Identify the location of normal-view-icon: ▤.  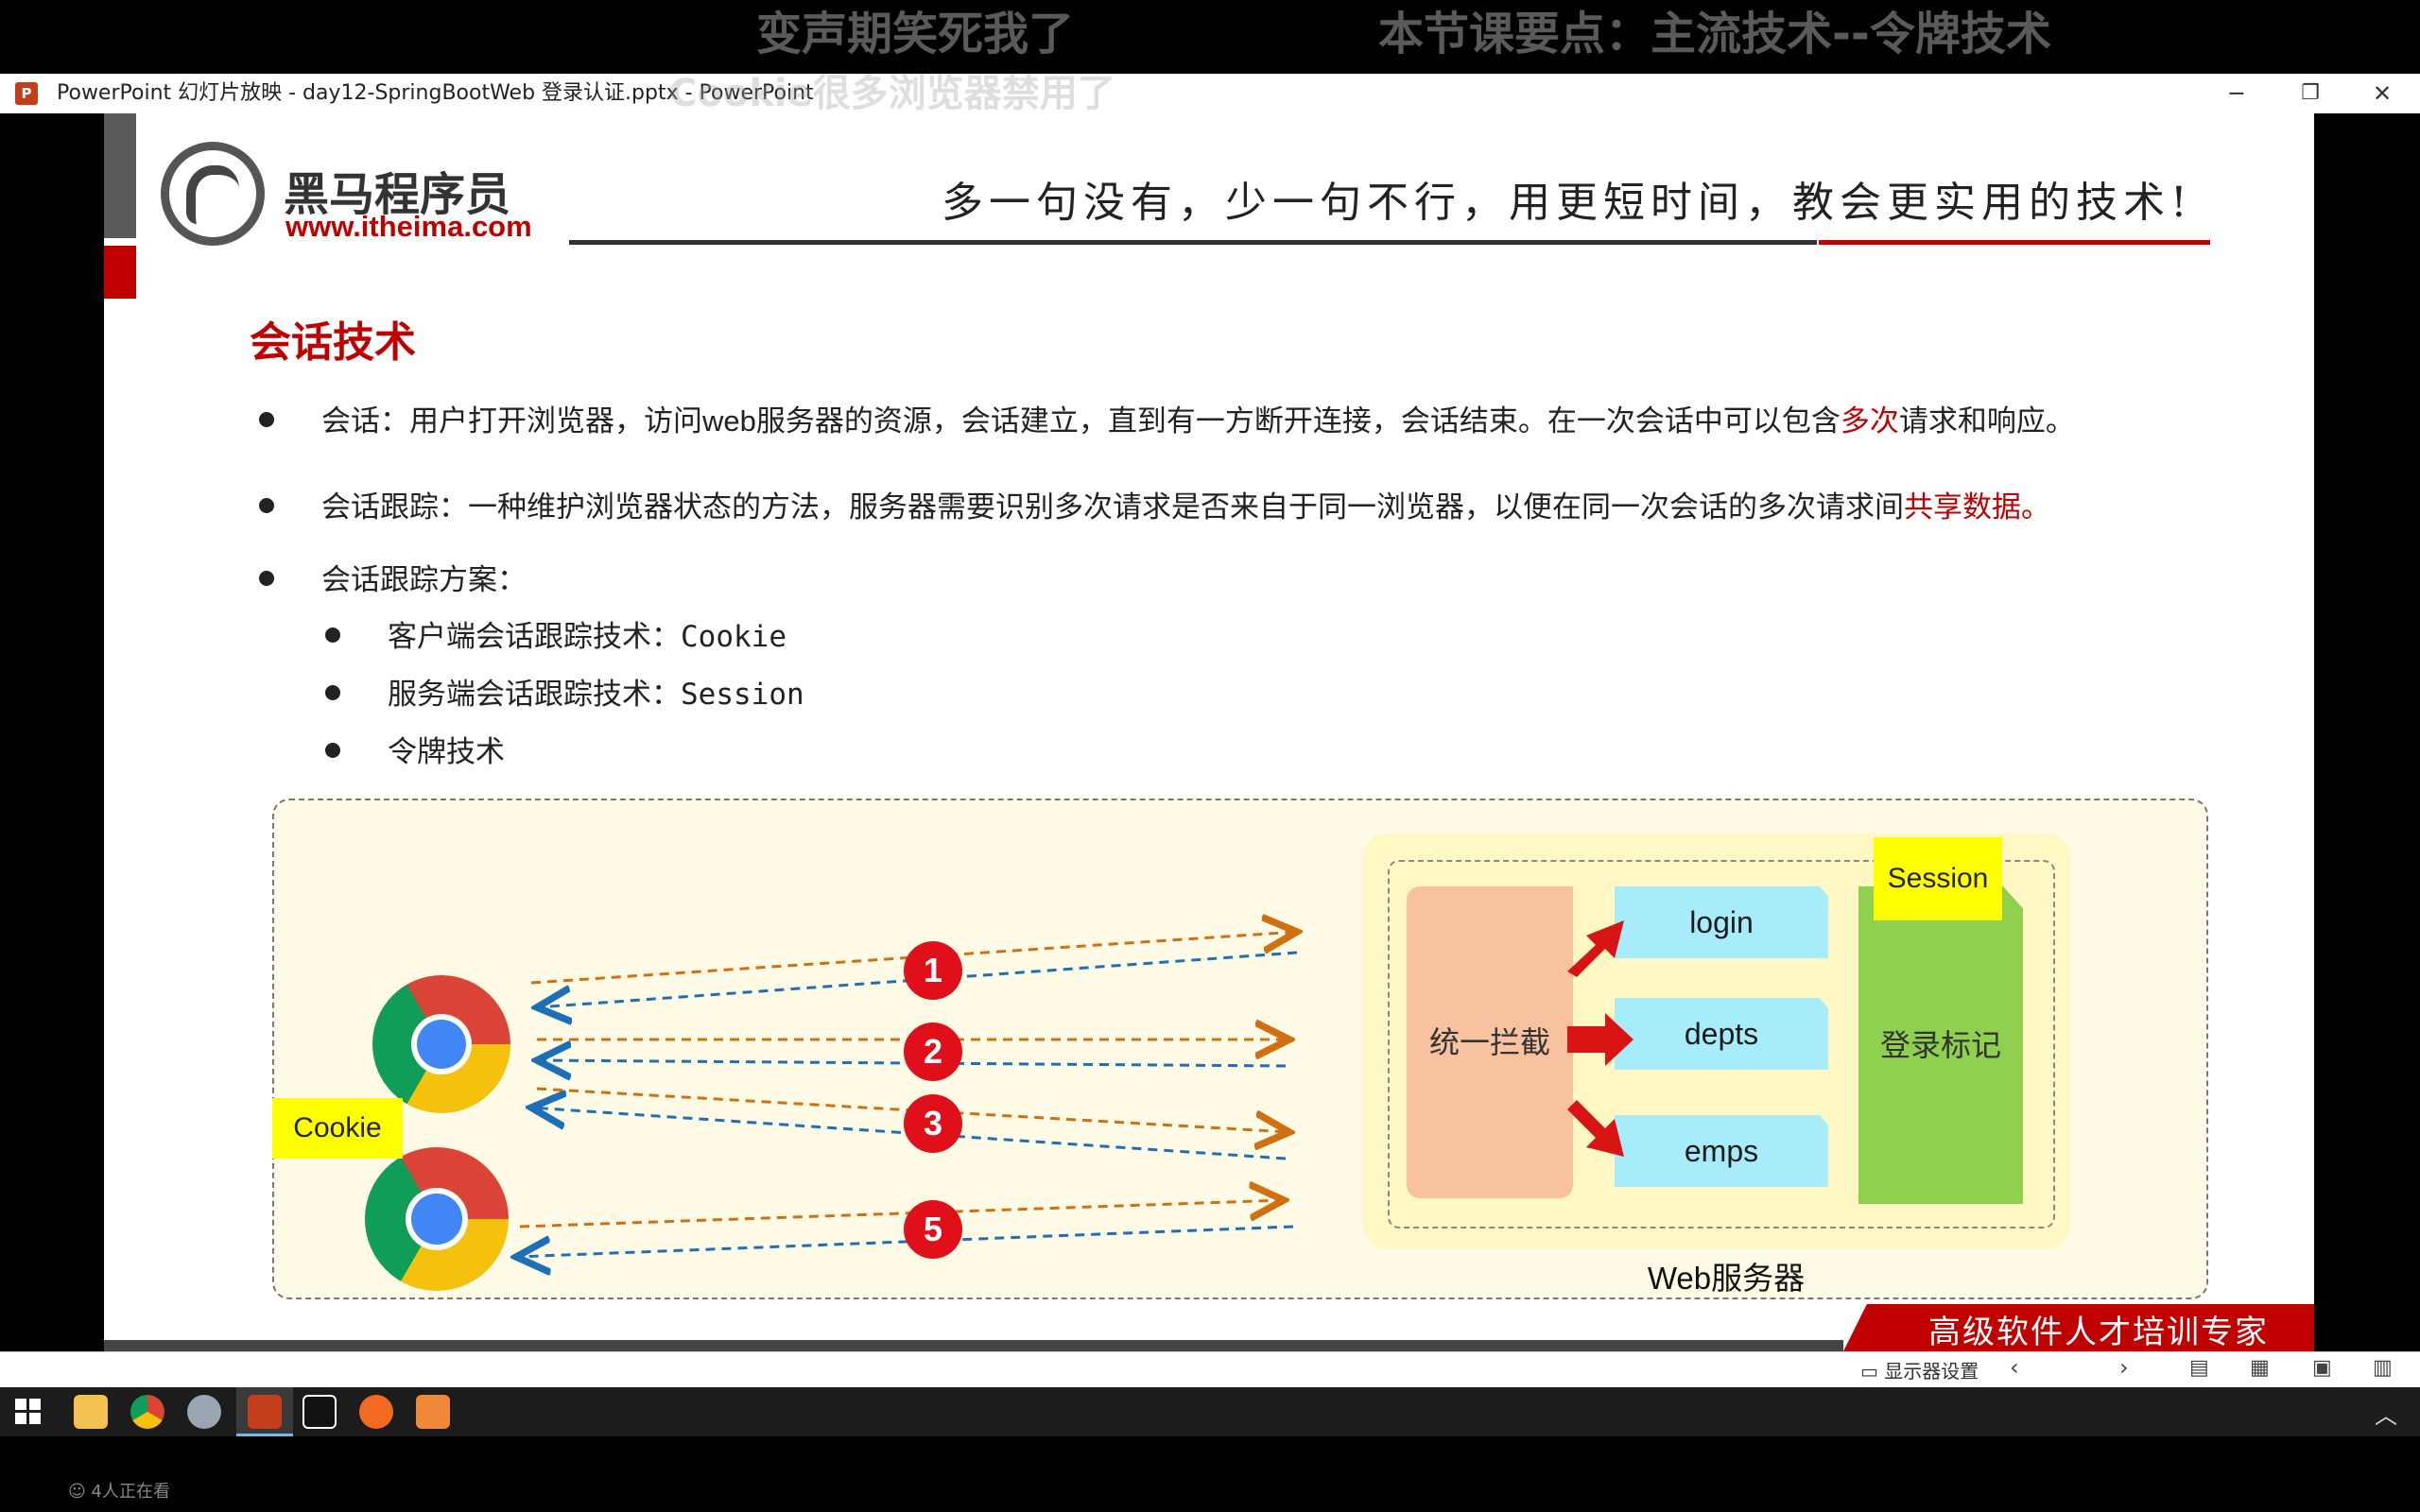
(2199, 1368).